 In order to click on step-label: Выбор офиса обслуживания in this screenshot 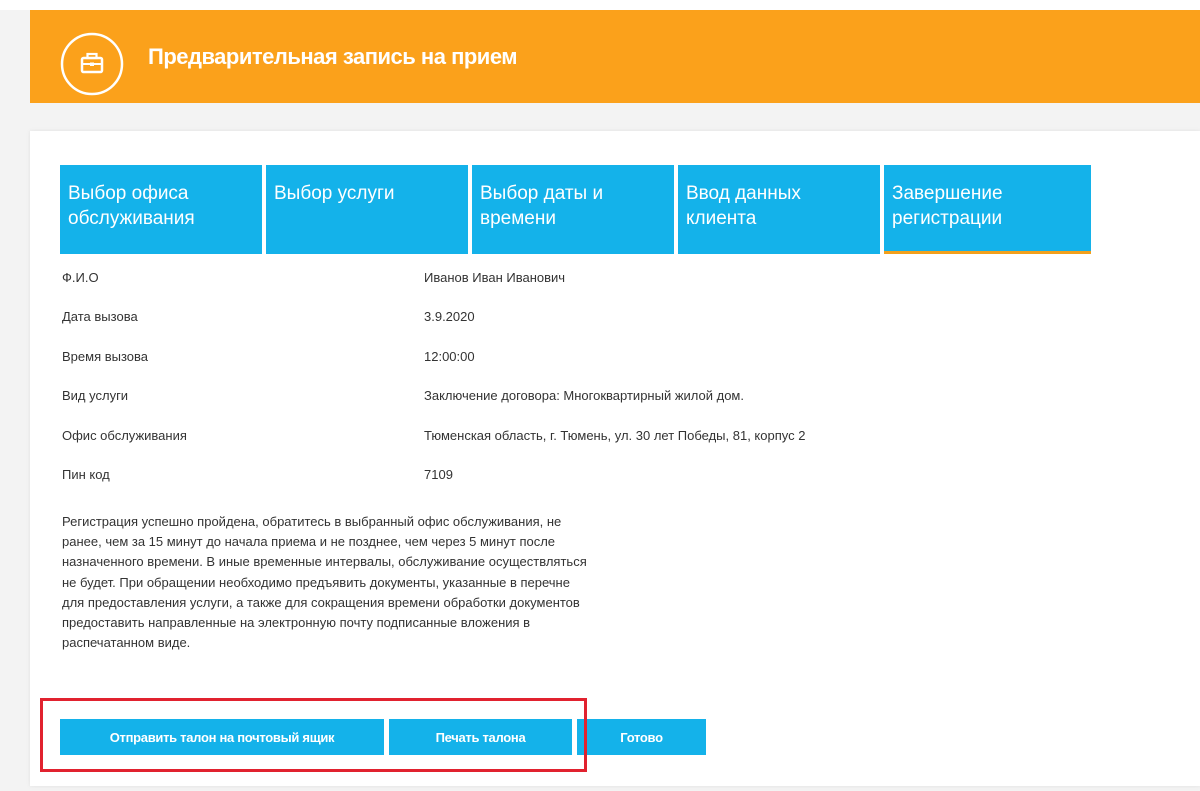, I will do `click(131, 206)`.